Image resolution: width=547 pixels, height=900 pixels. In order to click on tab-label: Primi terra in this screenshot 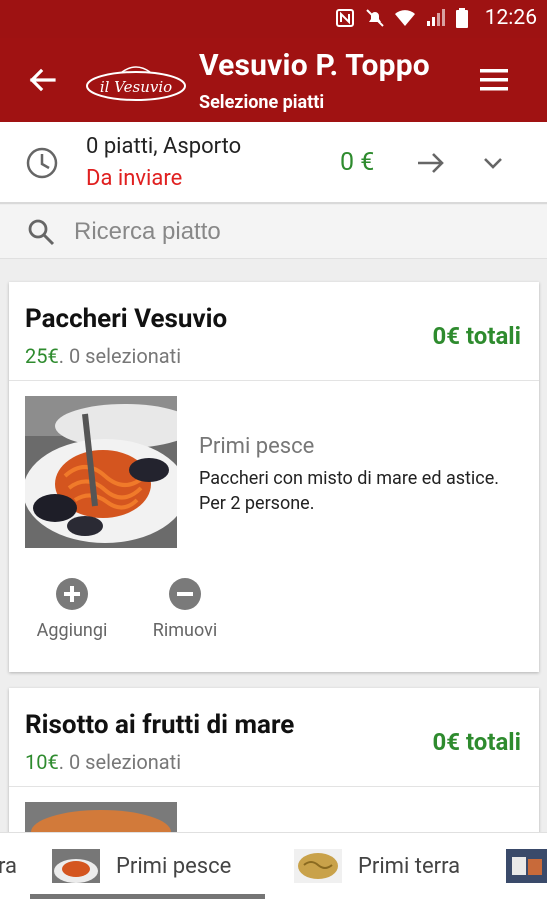, I will do `click(409, 866)`.